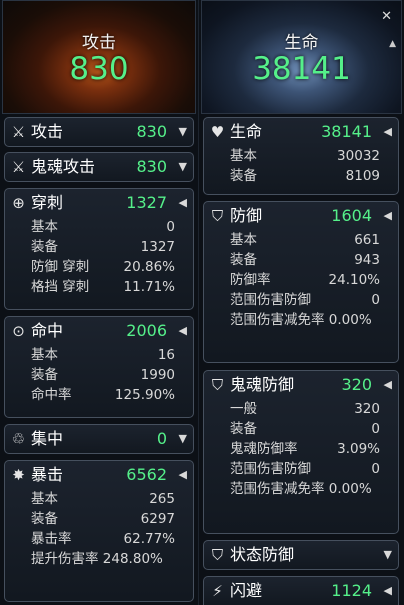 The image size is (404, 605). I want to click on stat-row: 基本 30032, so click(312, 156).